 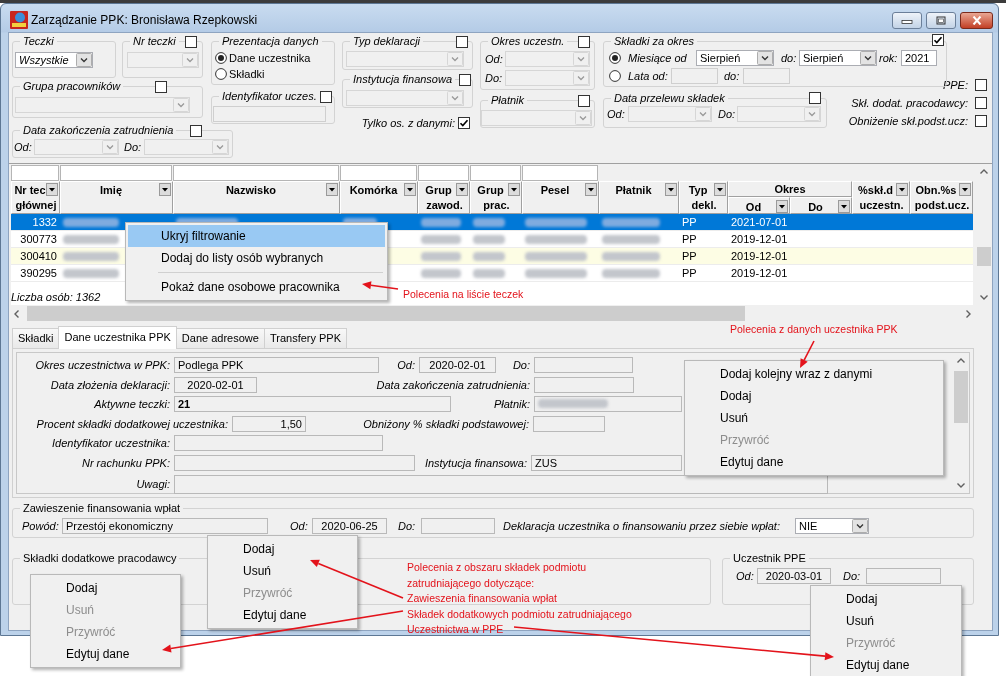 I want to click on column-header: Imię, so click(x=116, y=197).